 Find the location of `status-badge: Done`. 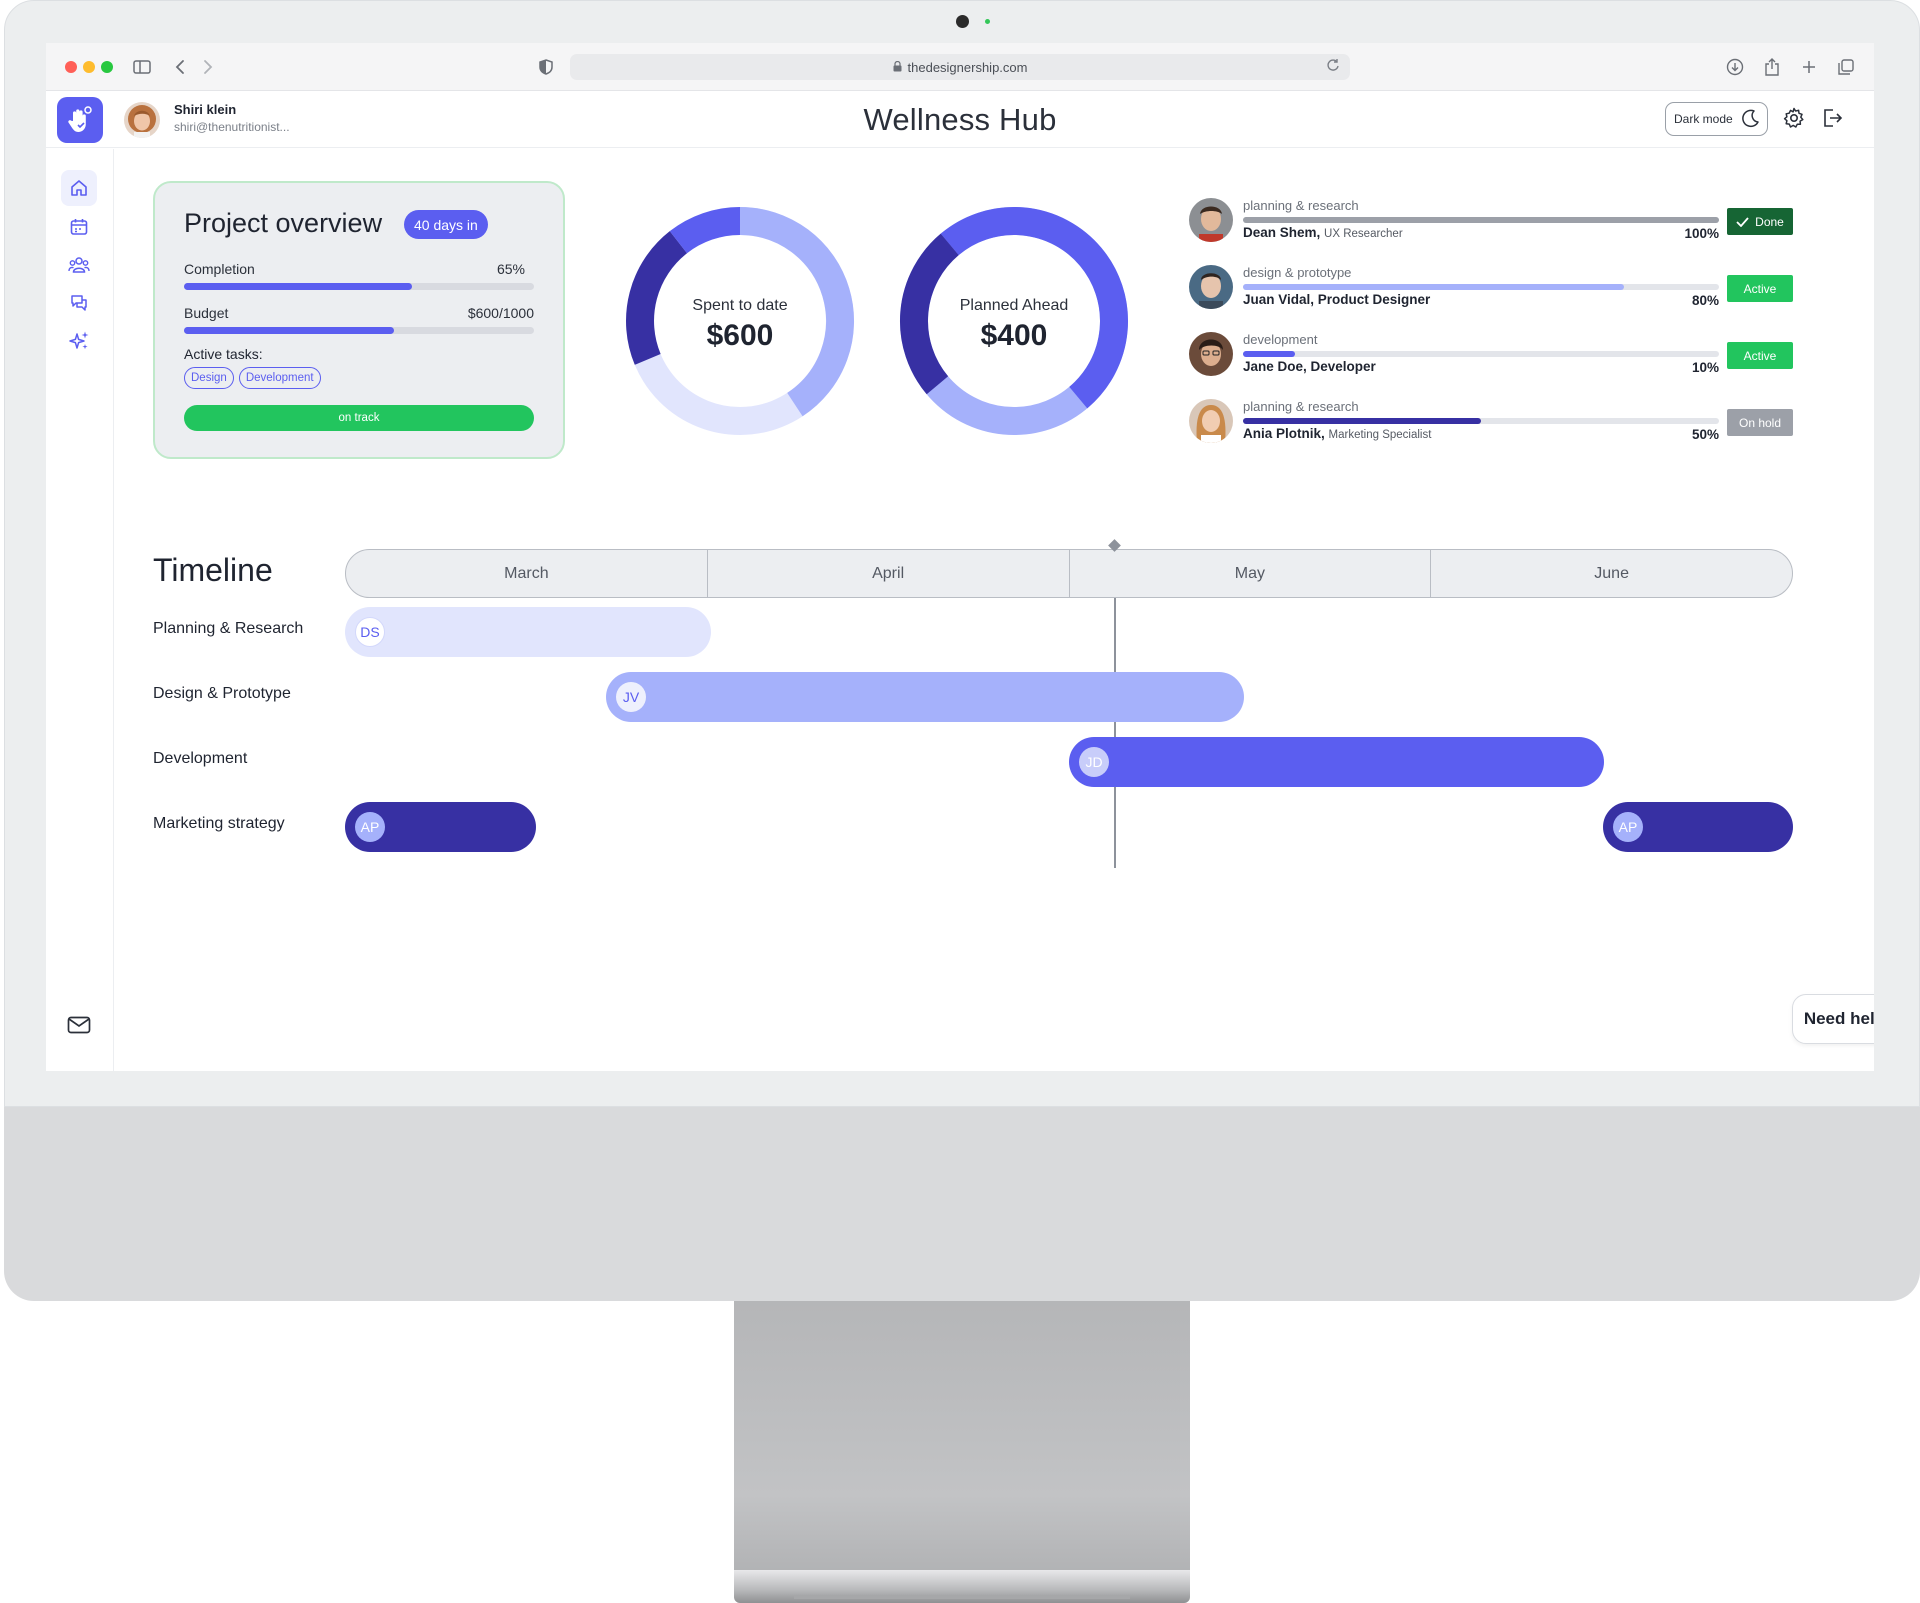

status-badge: Done is located at coordinates (1760, 221).